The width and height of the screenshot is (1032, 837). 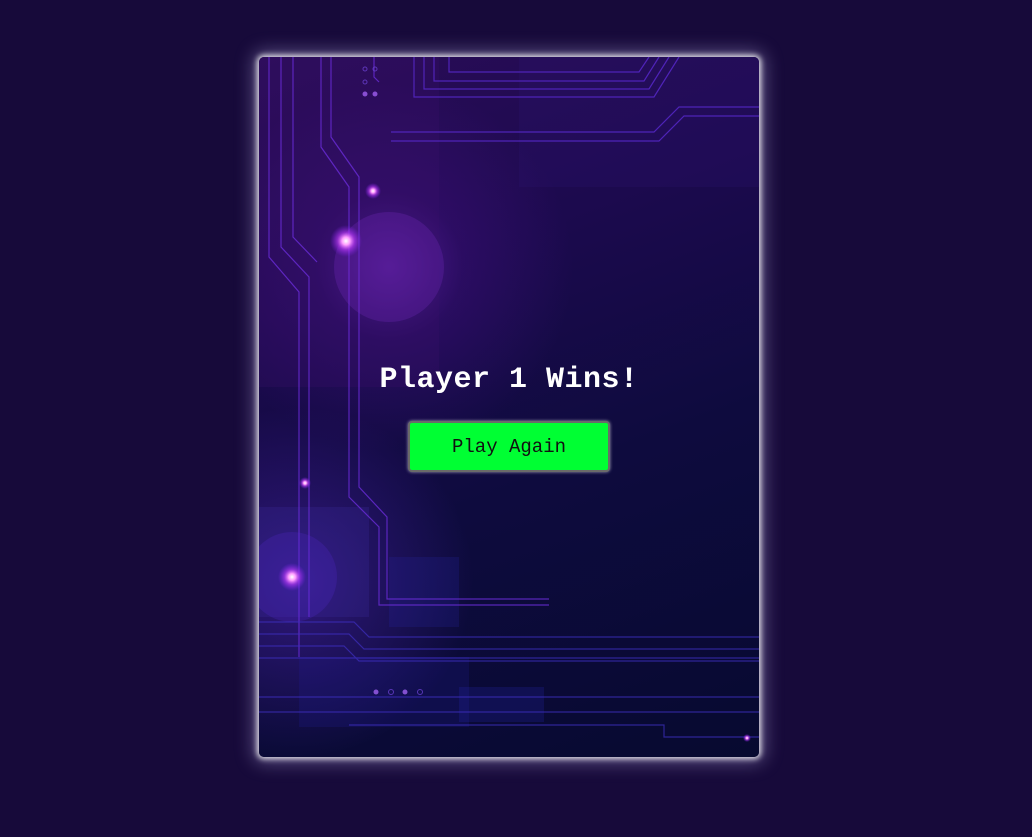 I want to click on play-again-button: Play Again, so click(x=509, y=446).